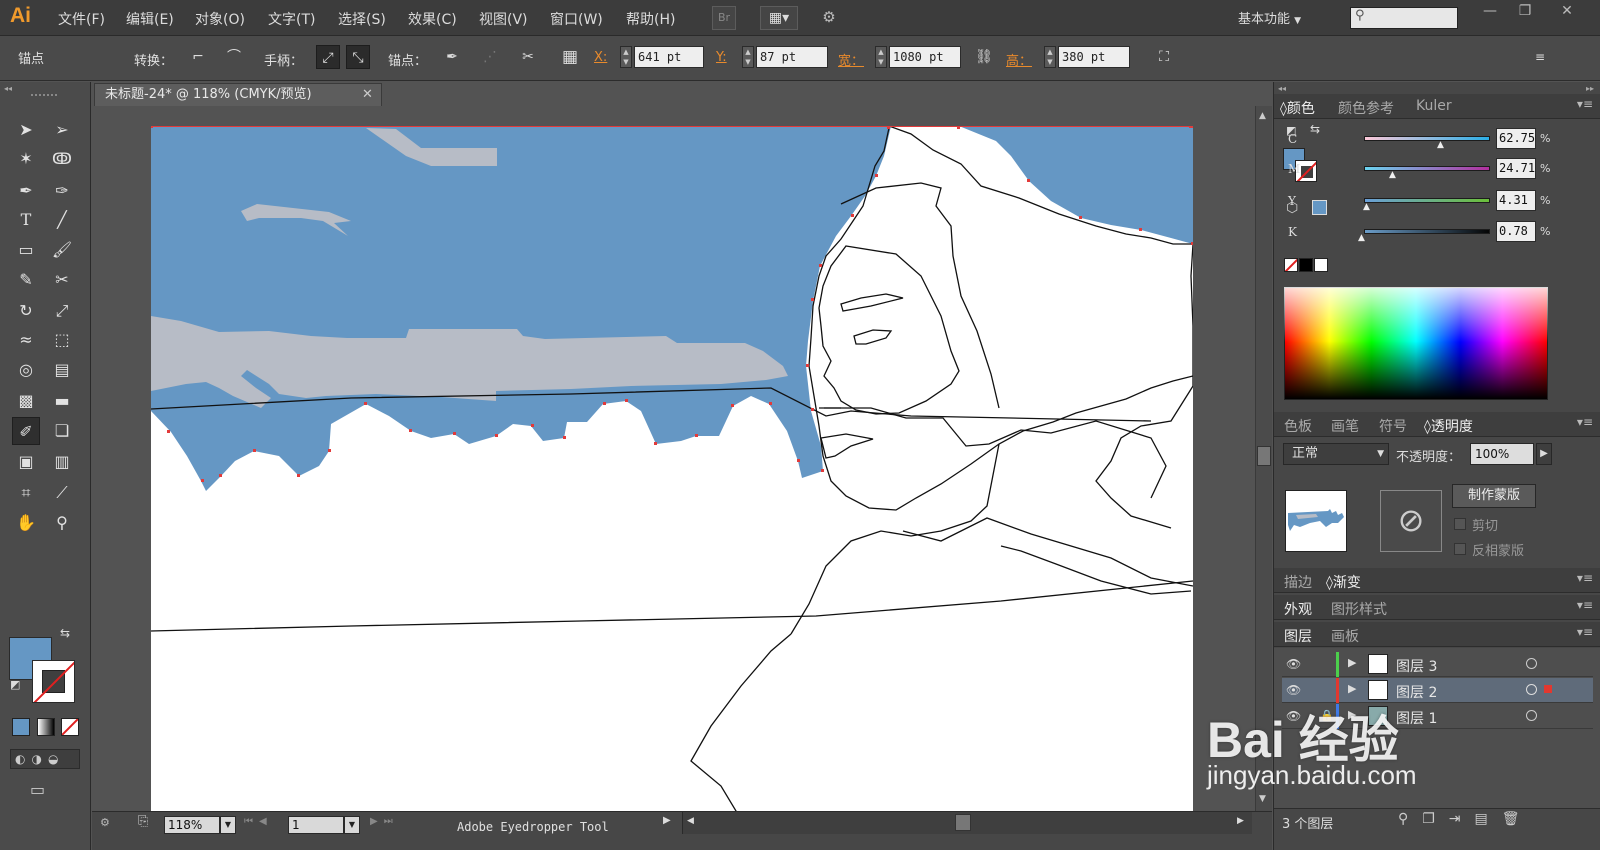  What do you see at coordinates (26, 431) in the screenshot?
I see `eyedropper-tool-icon: ✐` at bounding box center [26, 431].